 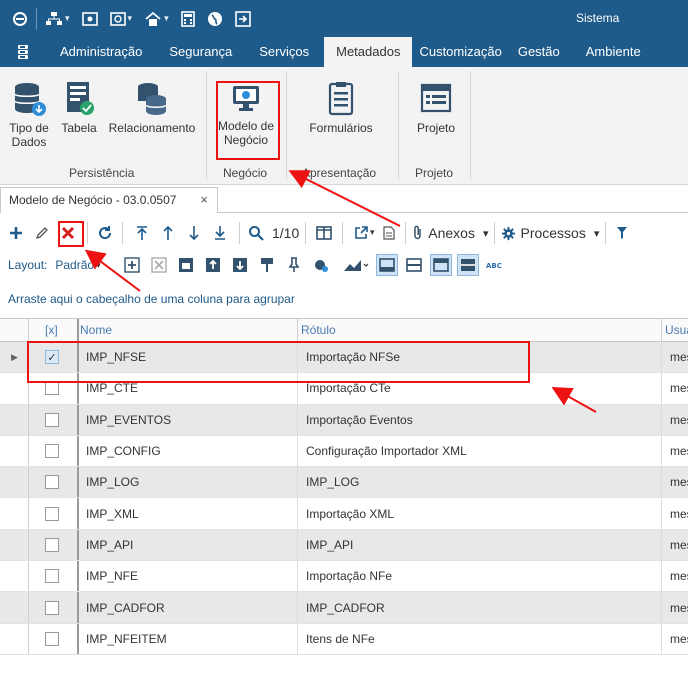 I want to click on table-row: IMP_API IMP_API mes, so click(x=344, y=545).